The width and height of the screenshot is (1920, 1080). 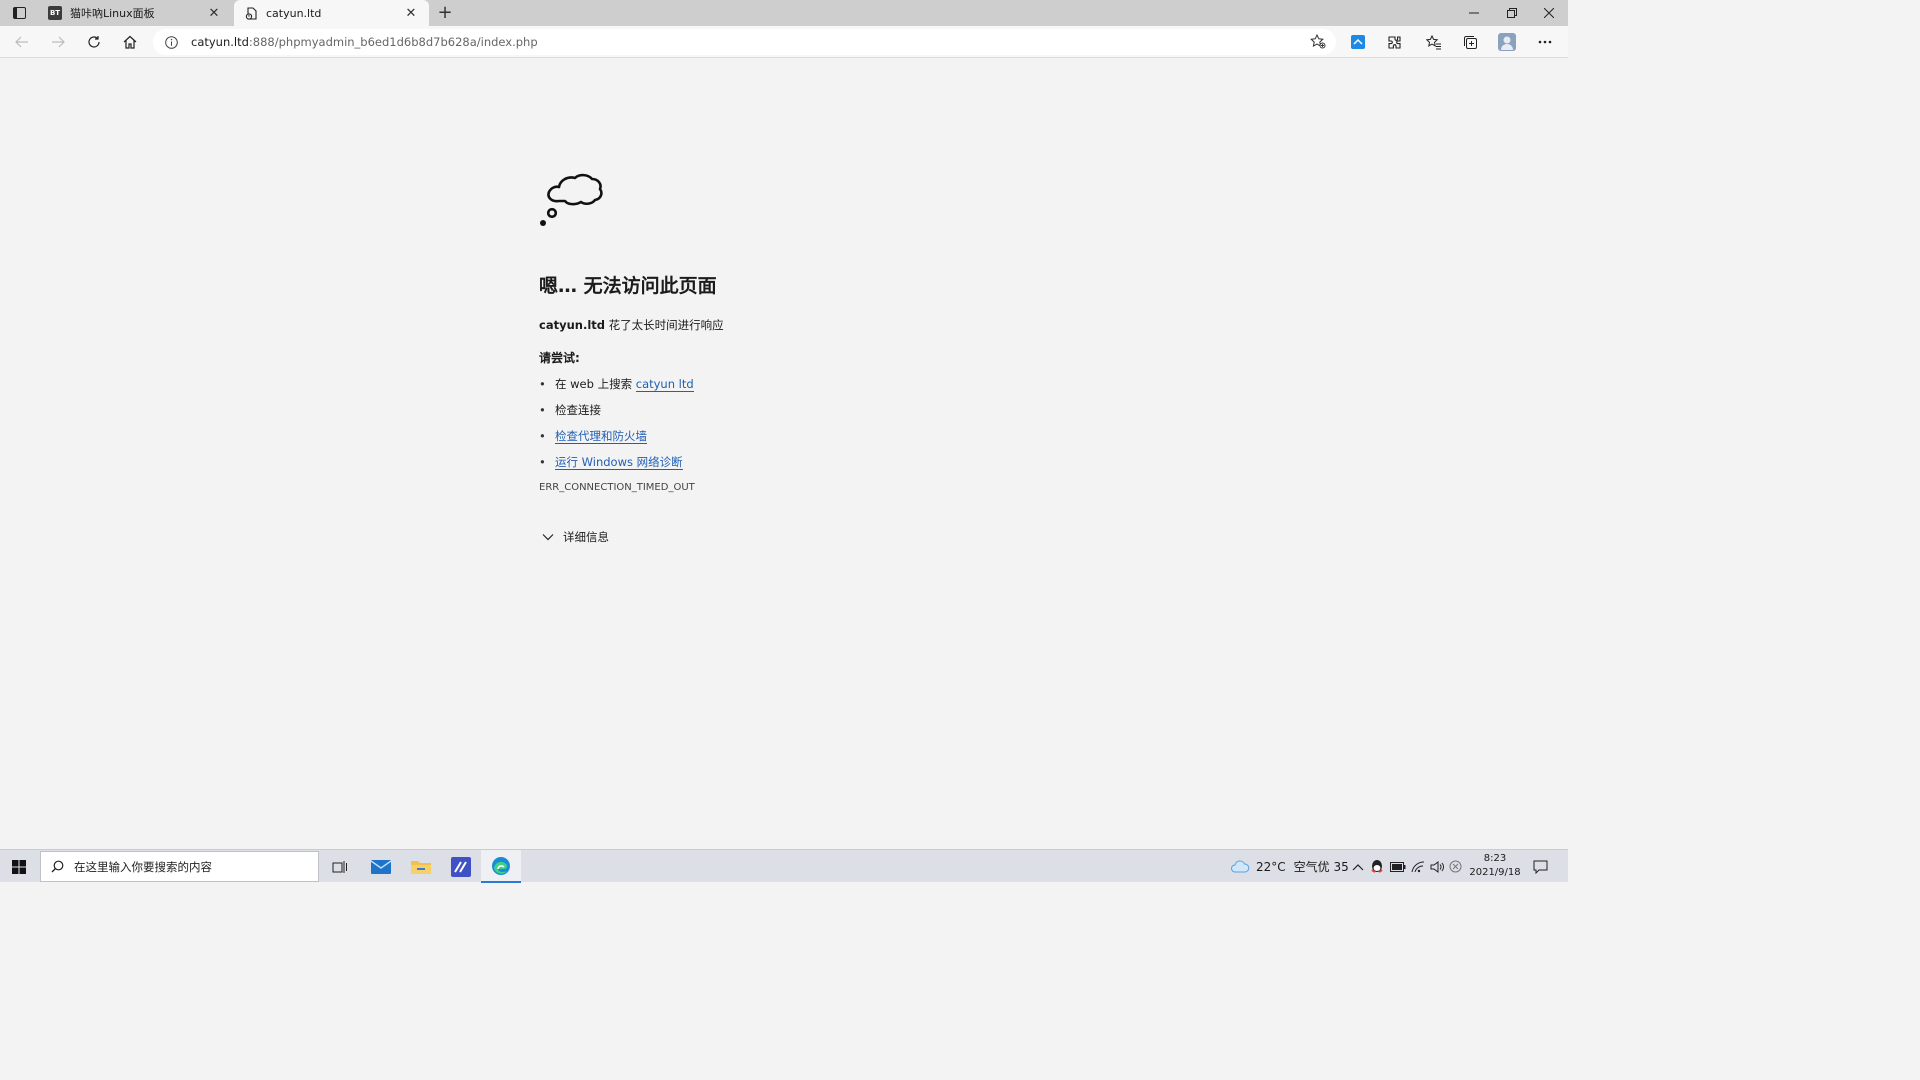 I want to click on extensions-icon, so click(x=1394, y=42).